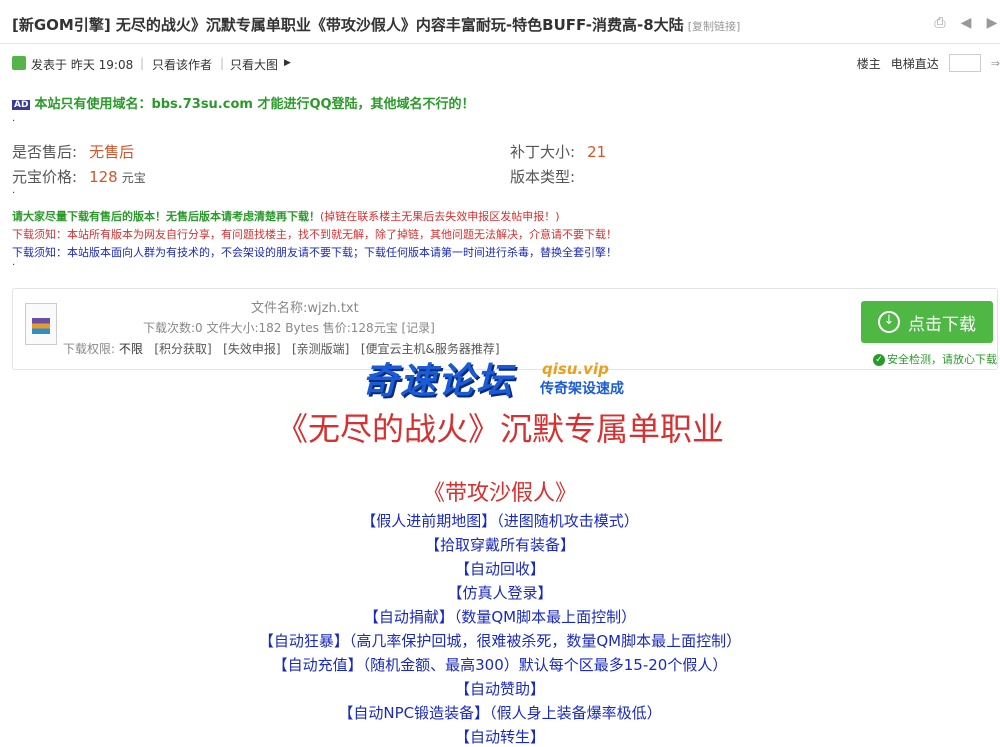 The width and height of the screenshot is (1000, 747). I want to click on after-sale-field: 是否售后: 无售后, so click(73, 151).